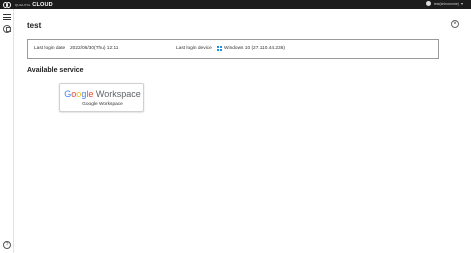 The image size is (471, 253). Describe the element at coordinates (102, 94) in the screenshot. I see `google-workspace-logo: Google Workspace` at that location.